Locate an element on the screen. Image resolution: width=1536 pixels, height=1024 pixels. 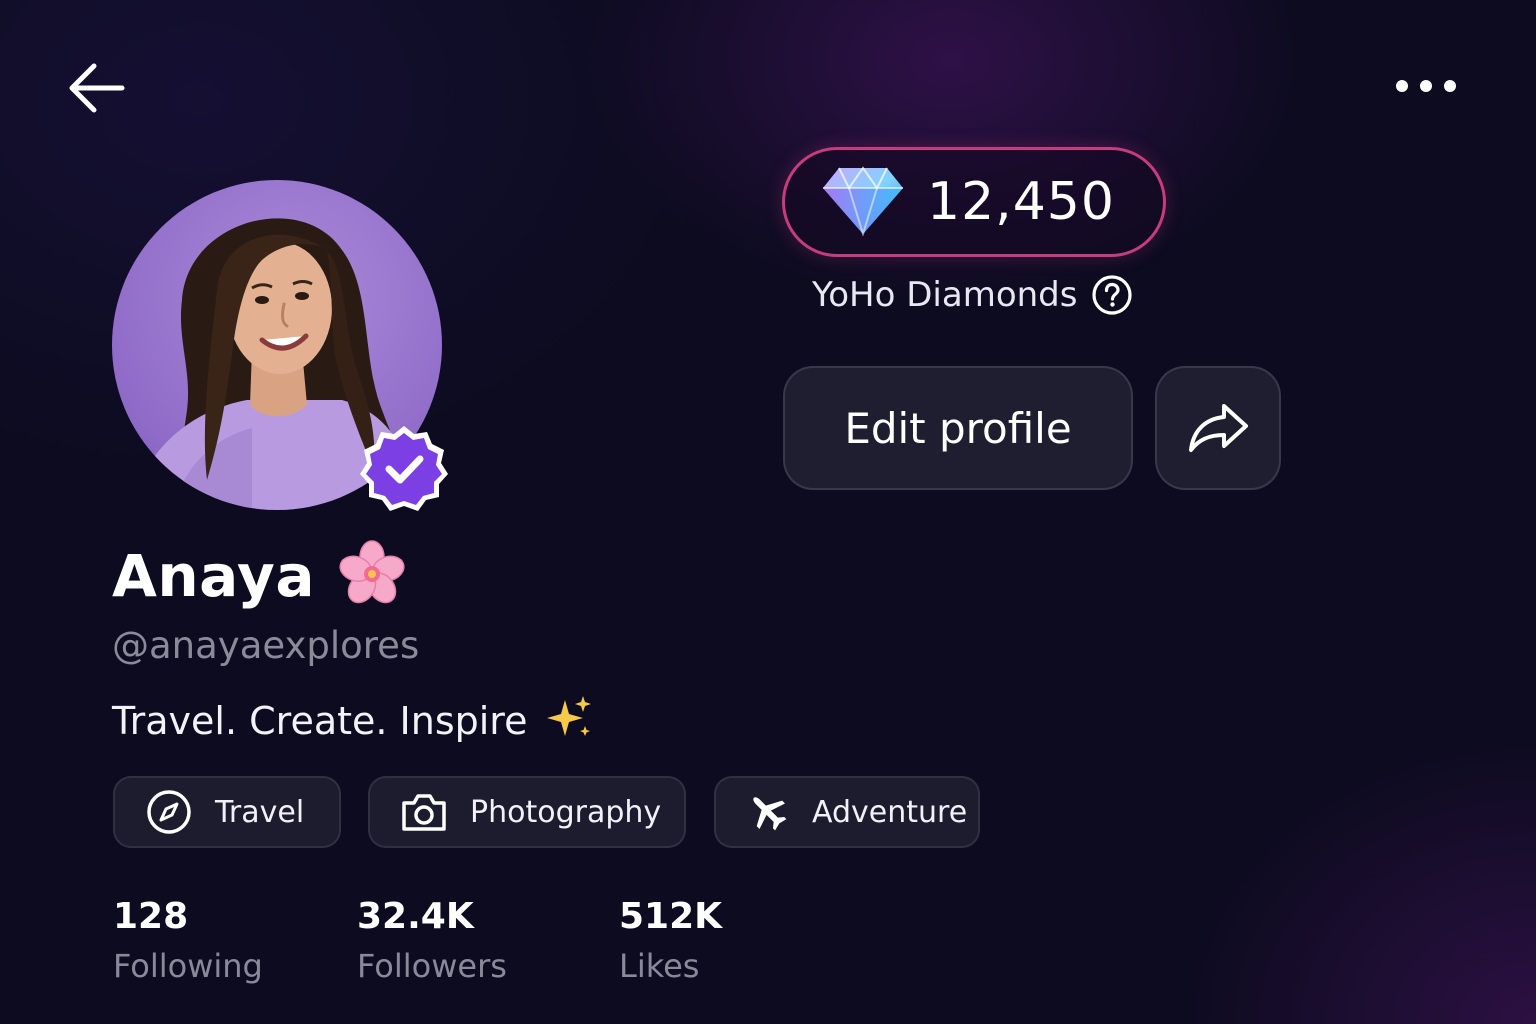
stat-label: Following is located at coordinates (188, 966).